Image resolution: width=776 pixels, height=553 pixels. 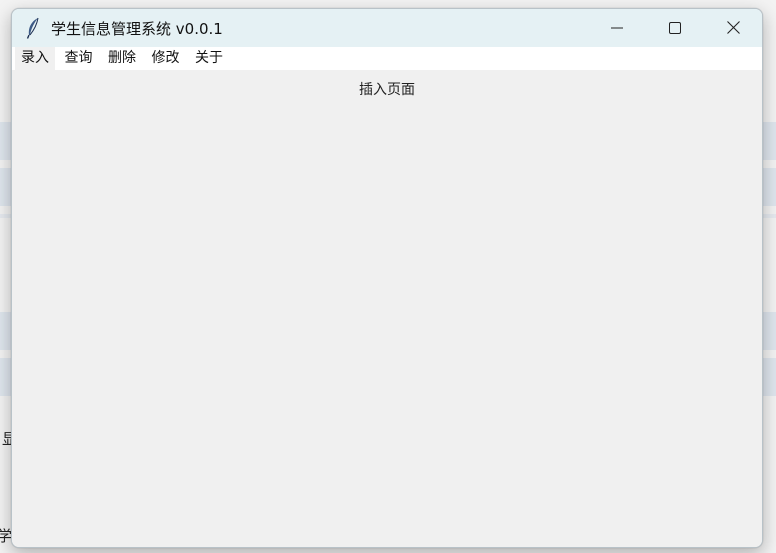 I want to click on maximize-button, so click(x=675, y=28).